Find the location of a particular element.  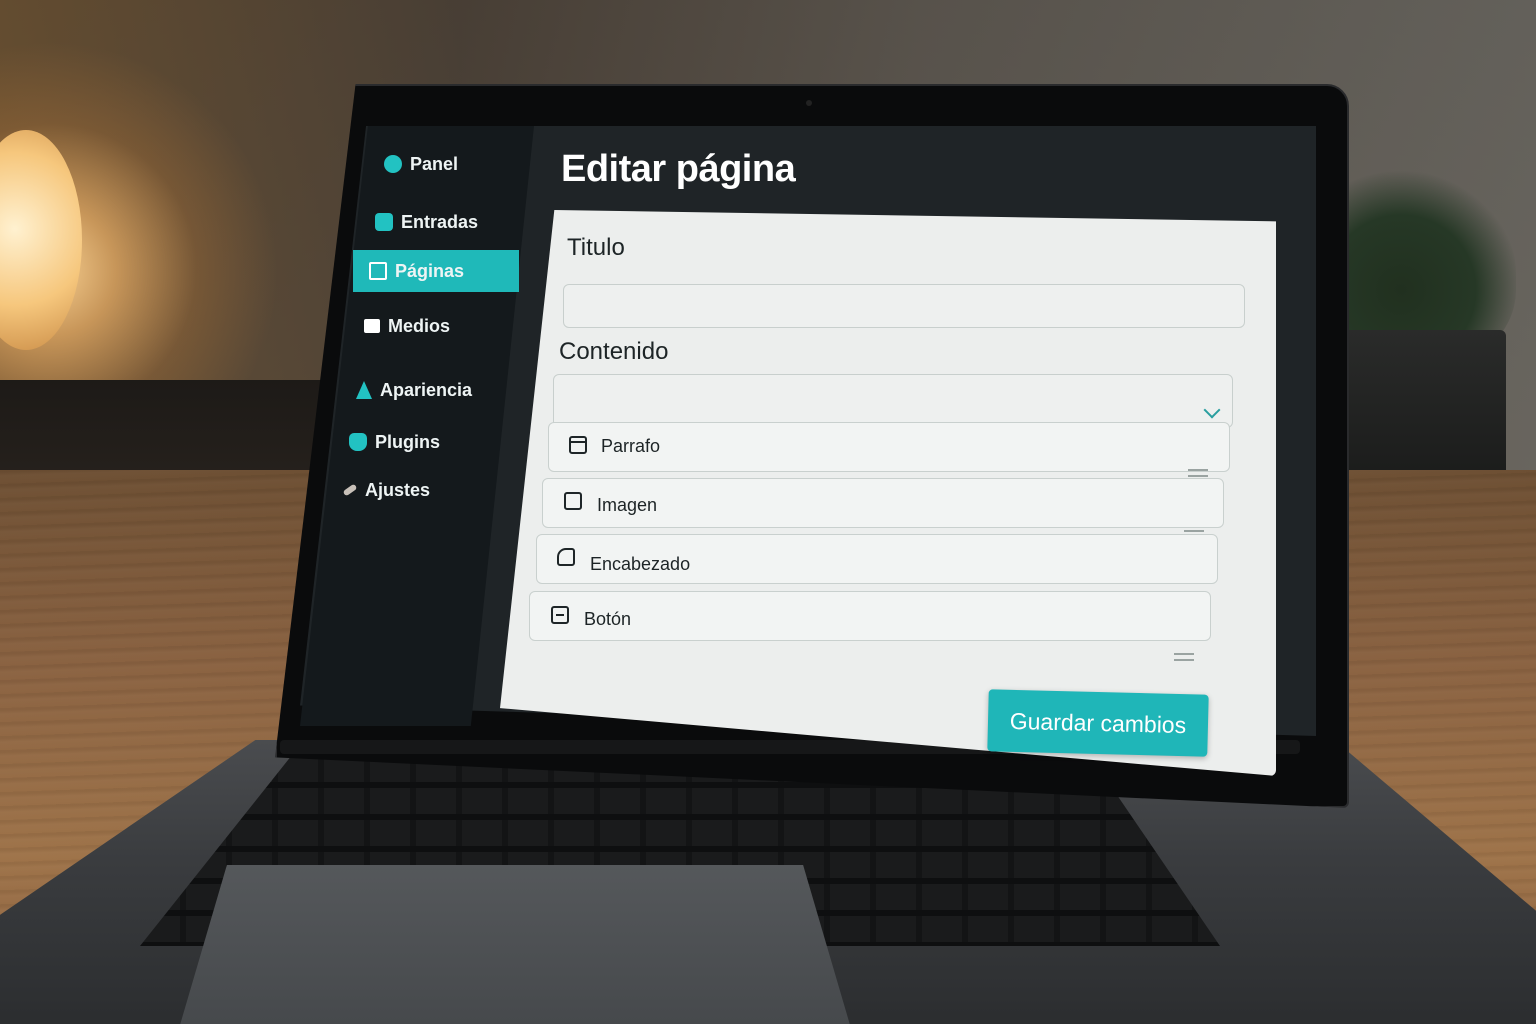

title-input is located at coordinates (904, 306).